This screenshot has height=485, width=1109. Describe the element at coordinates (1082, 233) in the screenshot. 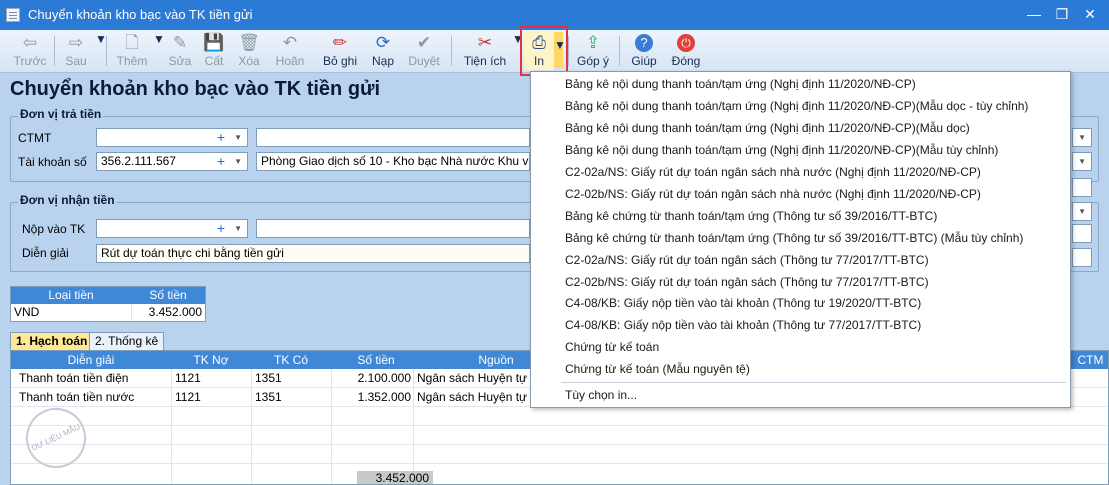

I see `deposit-extra-field` at that location.